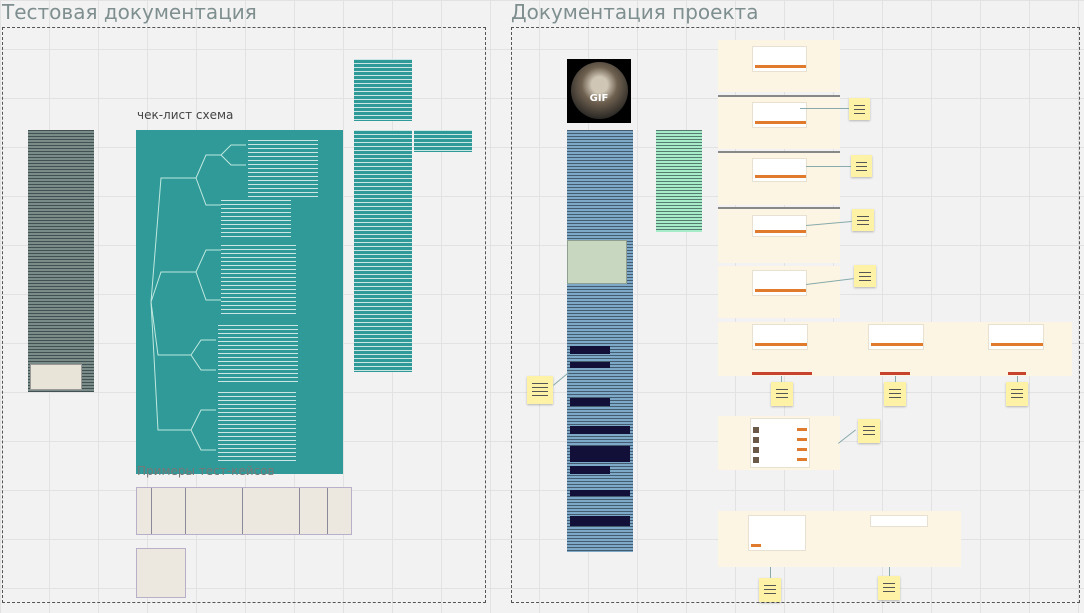 The width and height of the screenshot is (1084, 613). I want to click on blue-document, so click(600, 341).